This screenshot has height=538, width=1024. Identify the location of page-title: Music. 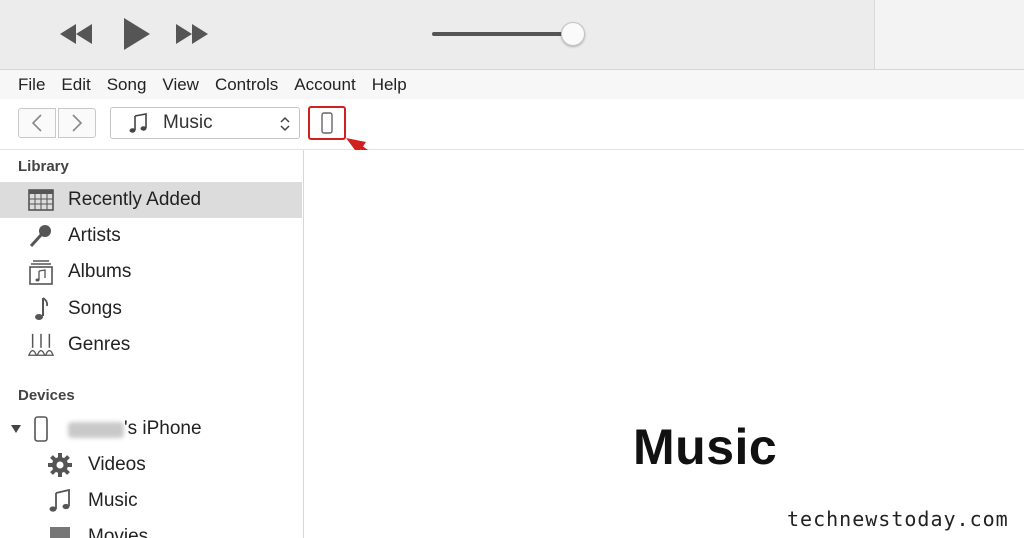
(705, 447).